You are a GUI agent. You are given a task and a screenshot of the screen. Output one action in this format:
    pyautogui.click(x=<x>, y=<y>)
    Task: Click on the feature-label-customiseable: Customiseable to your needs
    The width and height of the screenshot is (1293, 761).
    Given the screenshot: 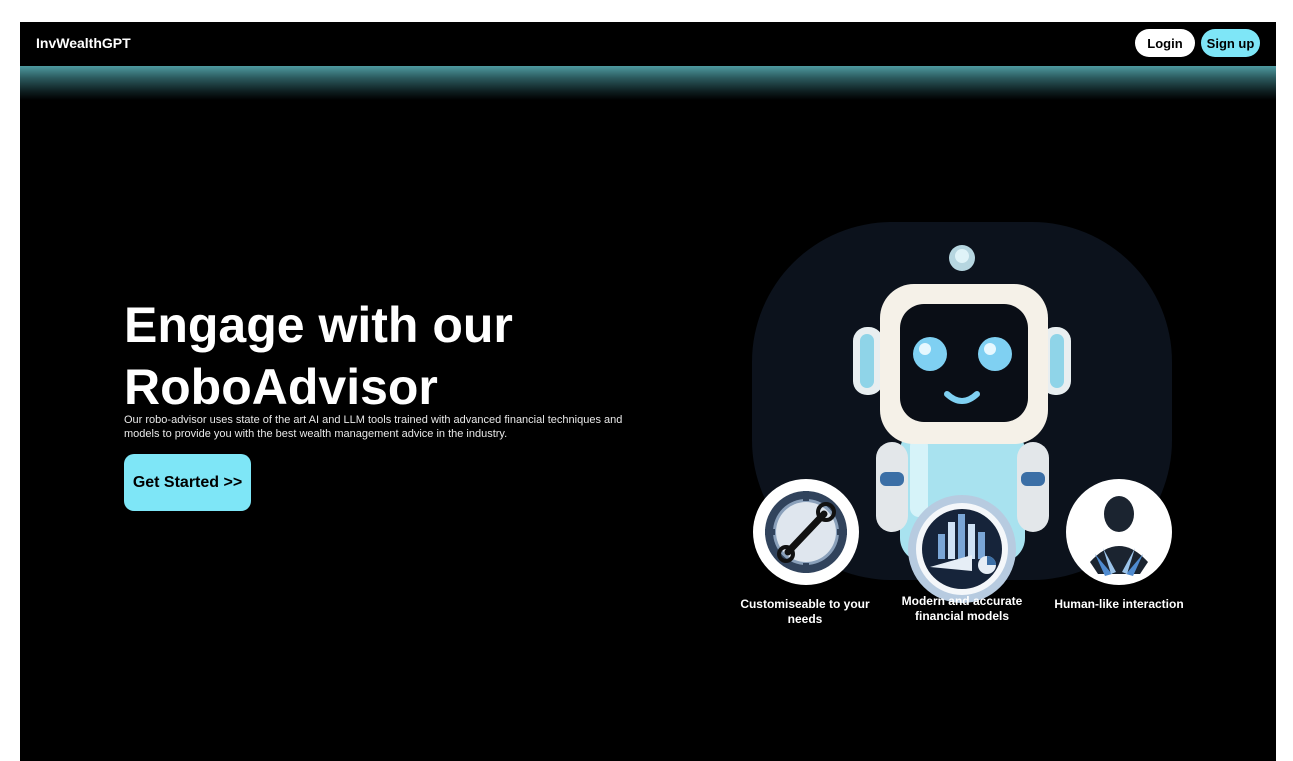 What is the action you would take?
    pyautogui.click(x=805, y=611)
    